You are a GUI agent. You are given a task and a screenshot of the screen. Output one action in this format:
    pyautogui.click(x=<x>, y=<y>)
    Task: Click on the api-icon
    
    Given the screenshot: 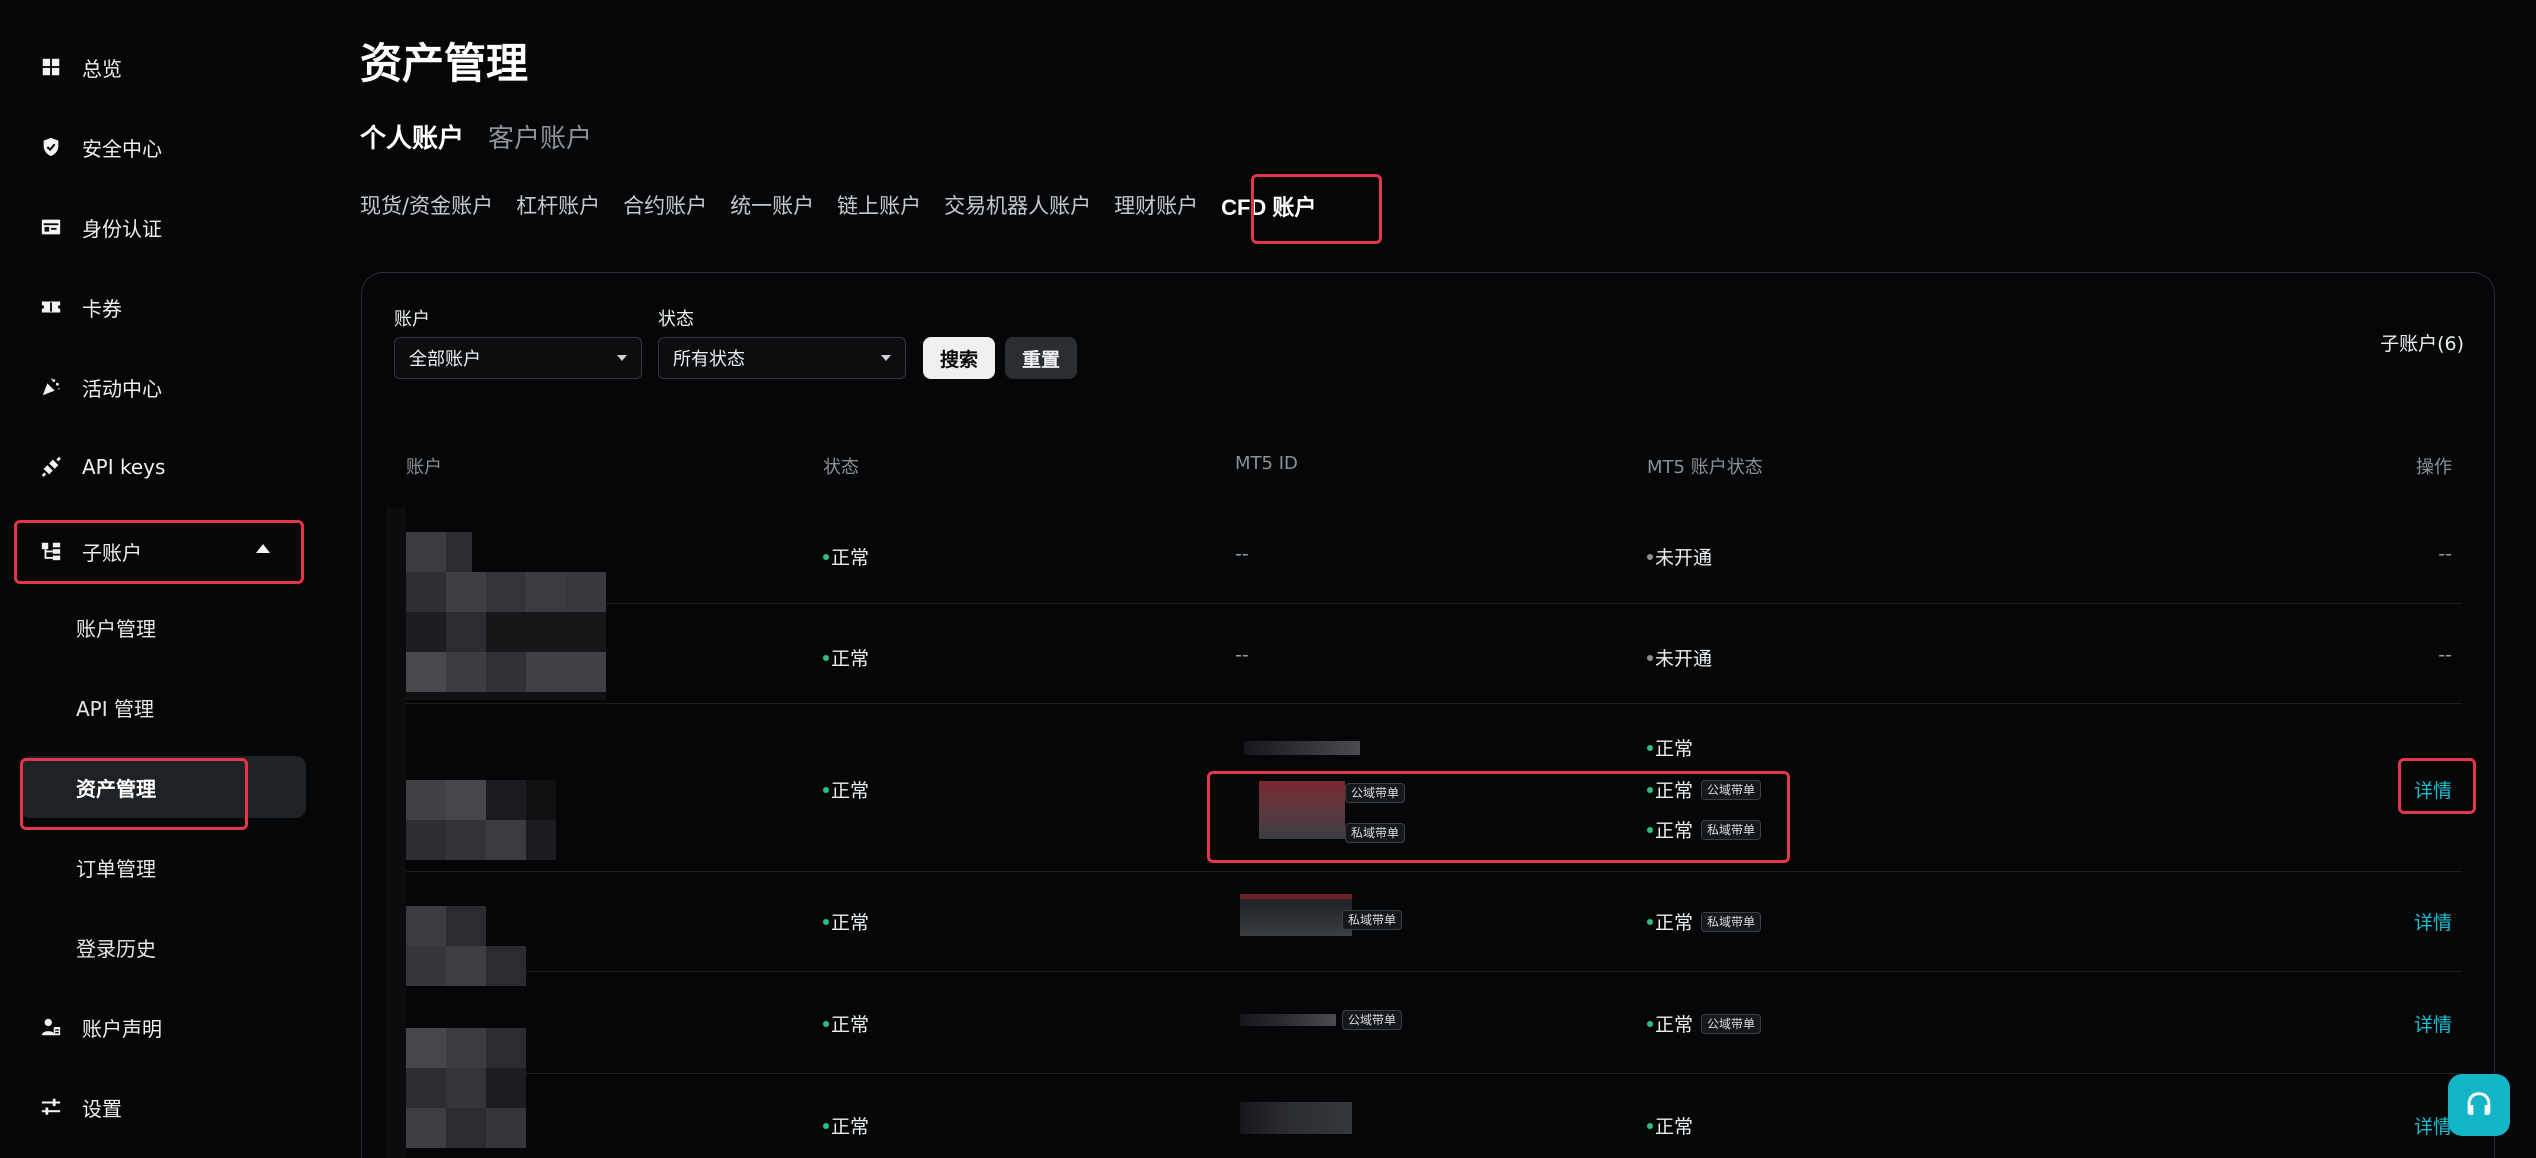 What is the action you would take?
    pyautogui.click(x=51, y=467)
    